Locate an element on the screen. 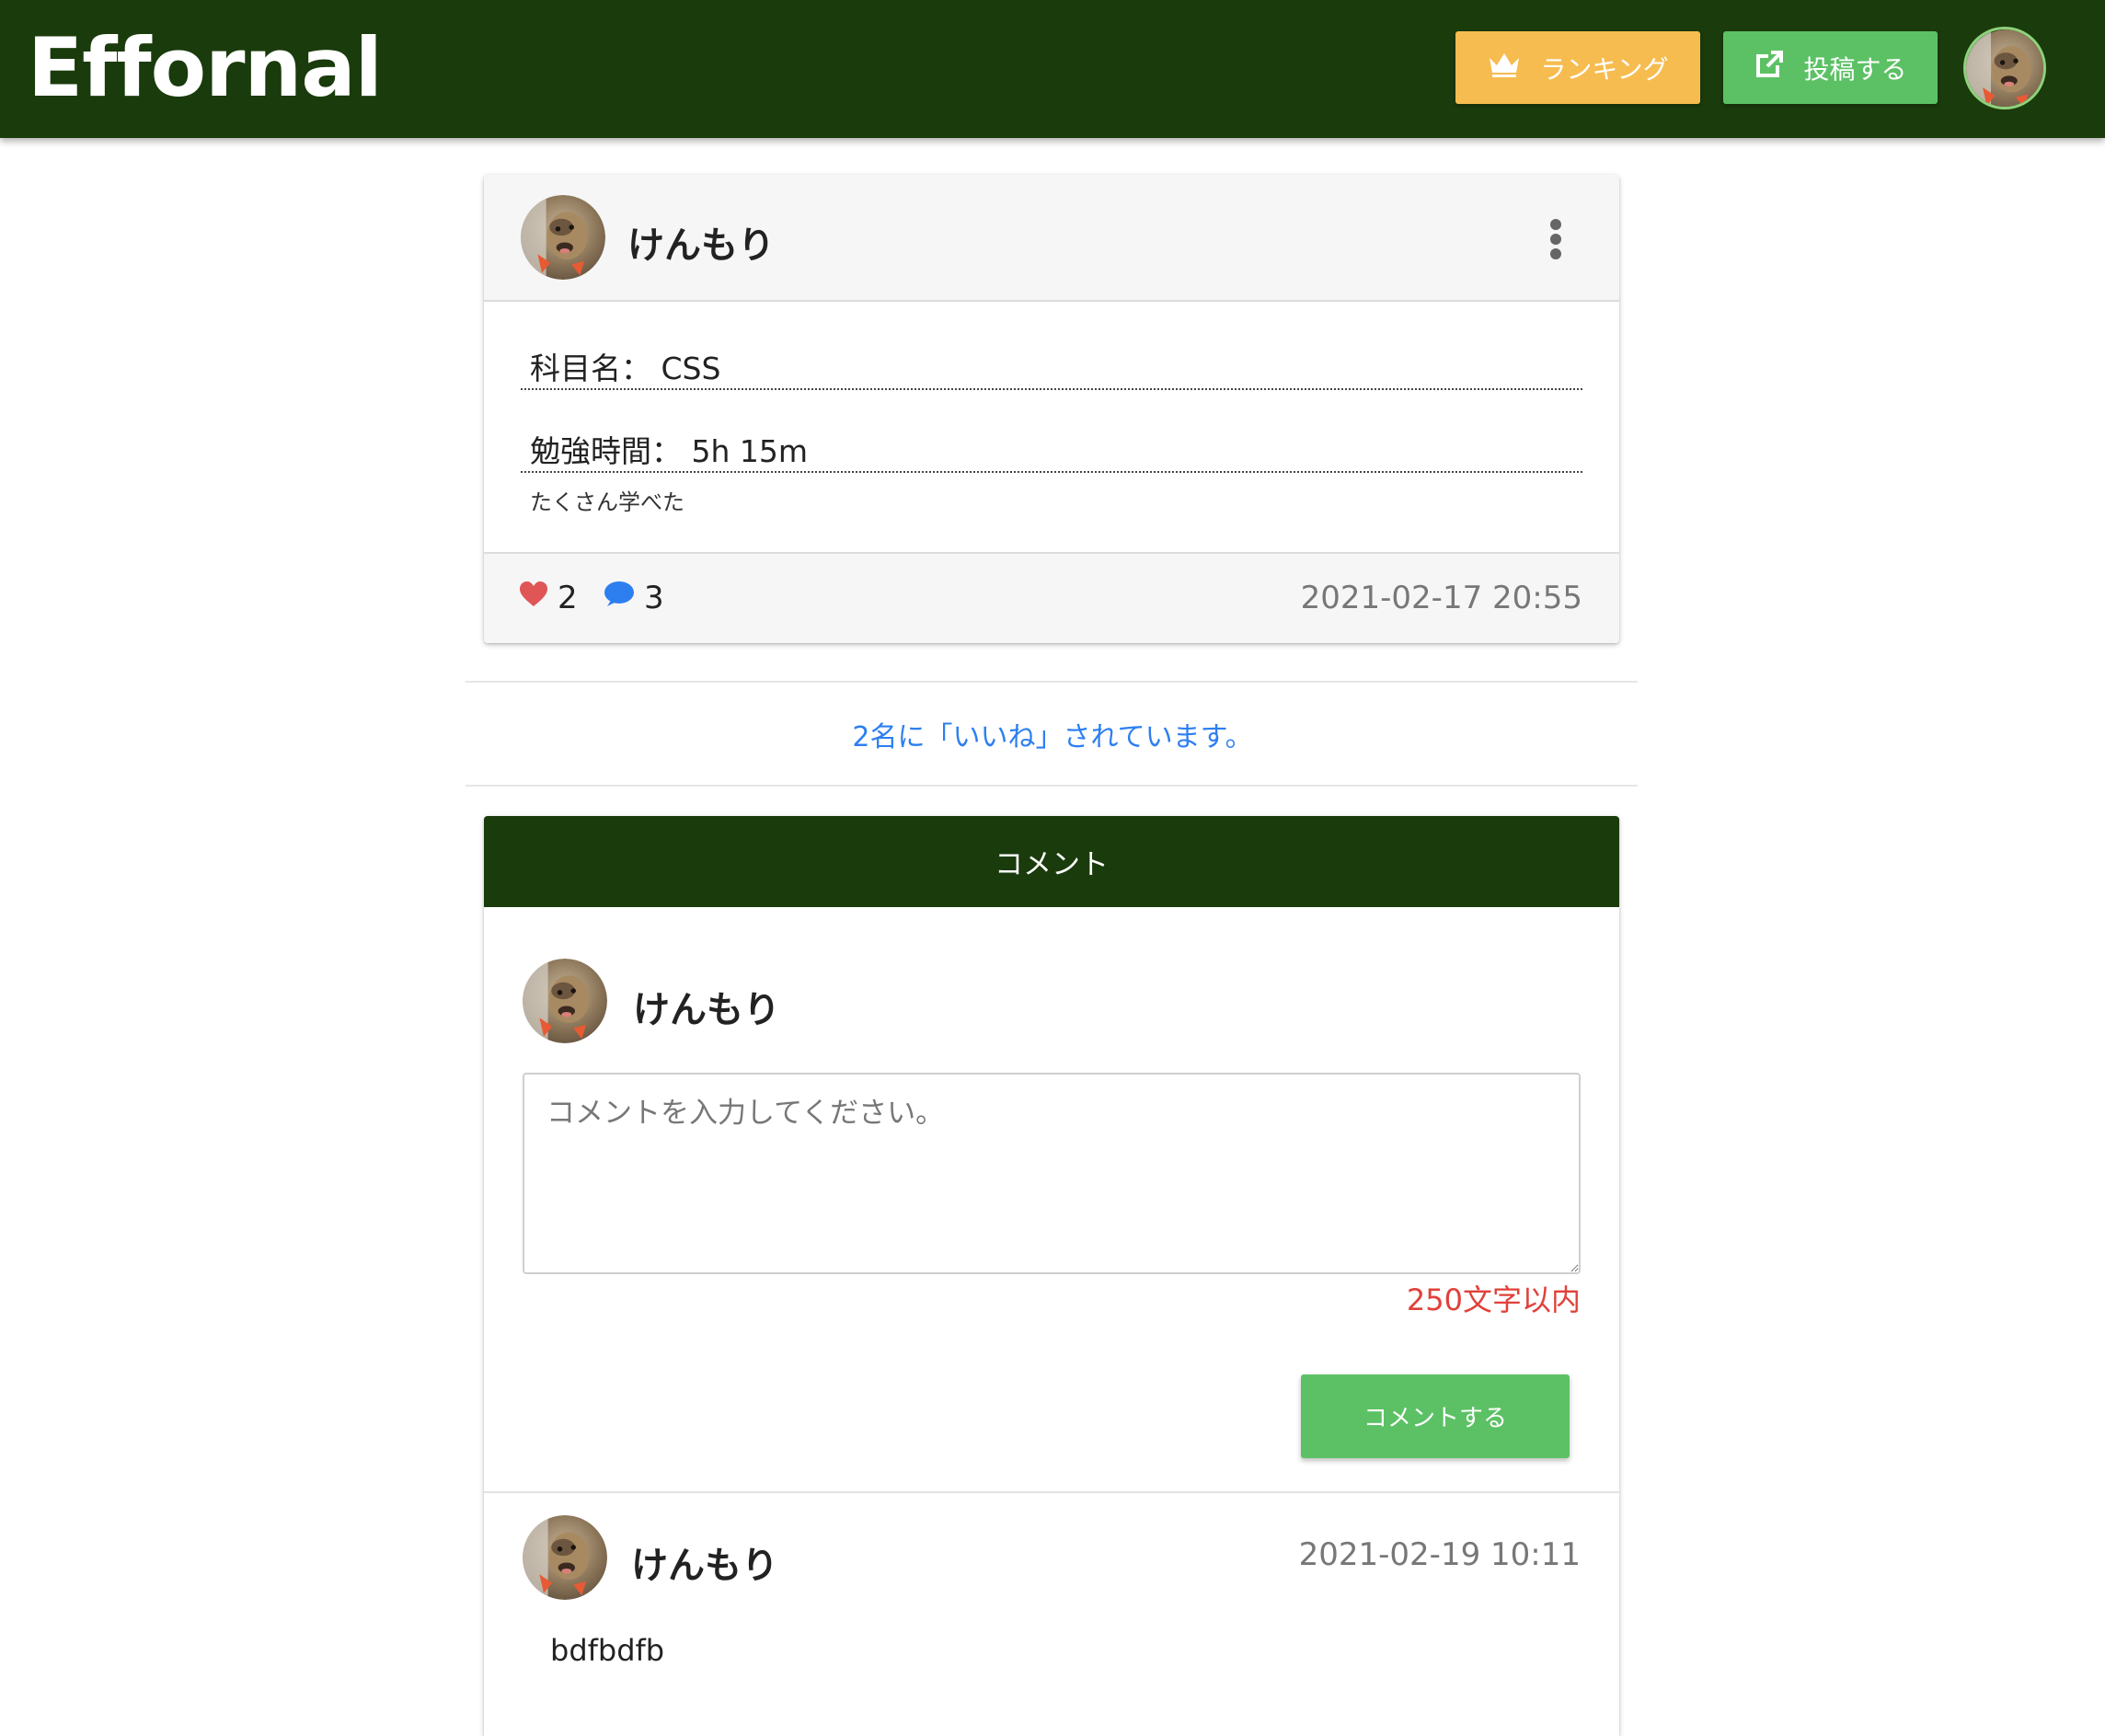  author-name: けんもり is located at coordinates (701, 242).